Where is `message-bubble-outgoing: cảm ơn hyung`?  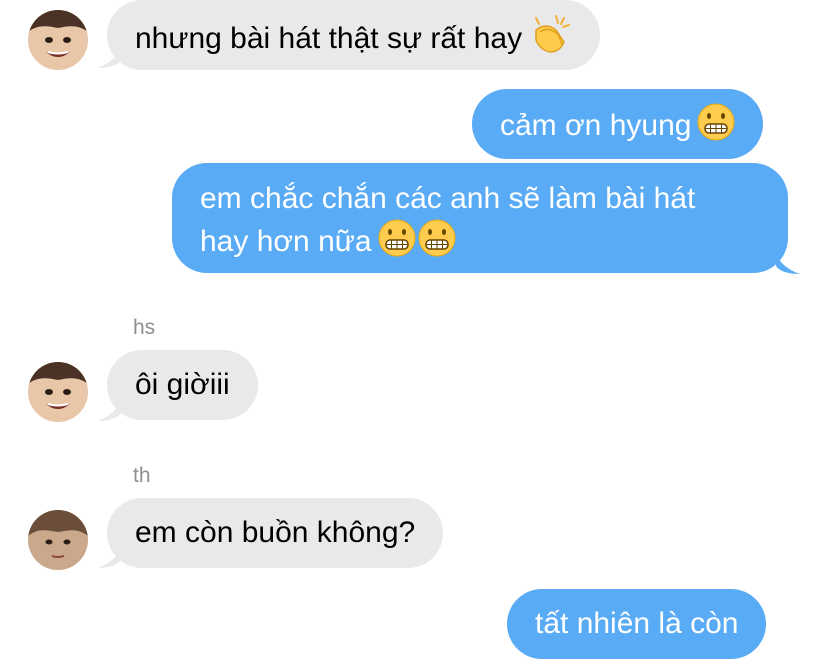
message-bubble-outgoing: cảm ơn hyung is located at coordinates (618, 124).